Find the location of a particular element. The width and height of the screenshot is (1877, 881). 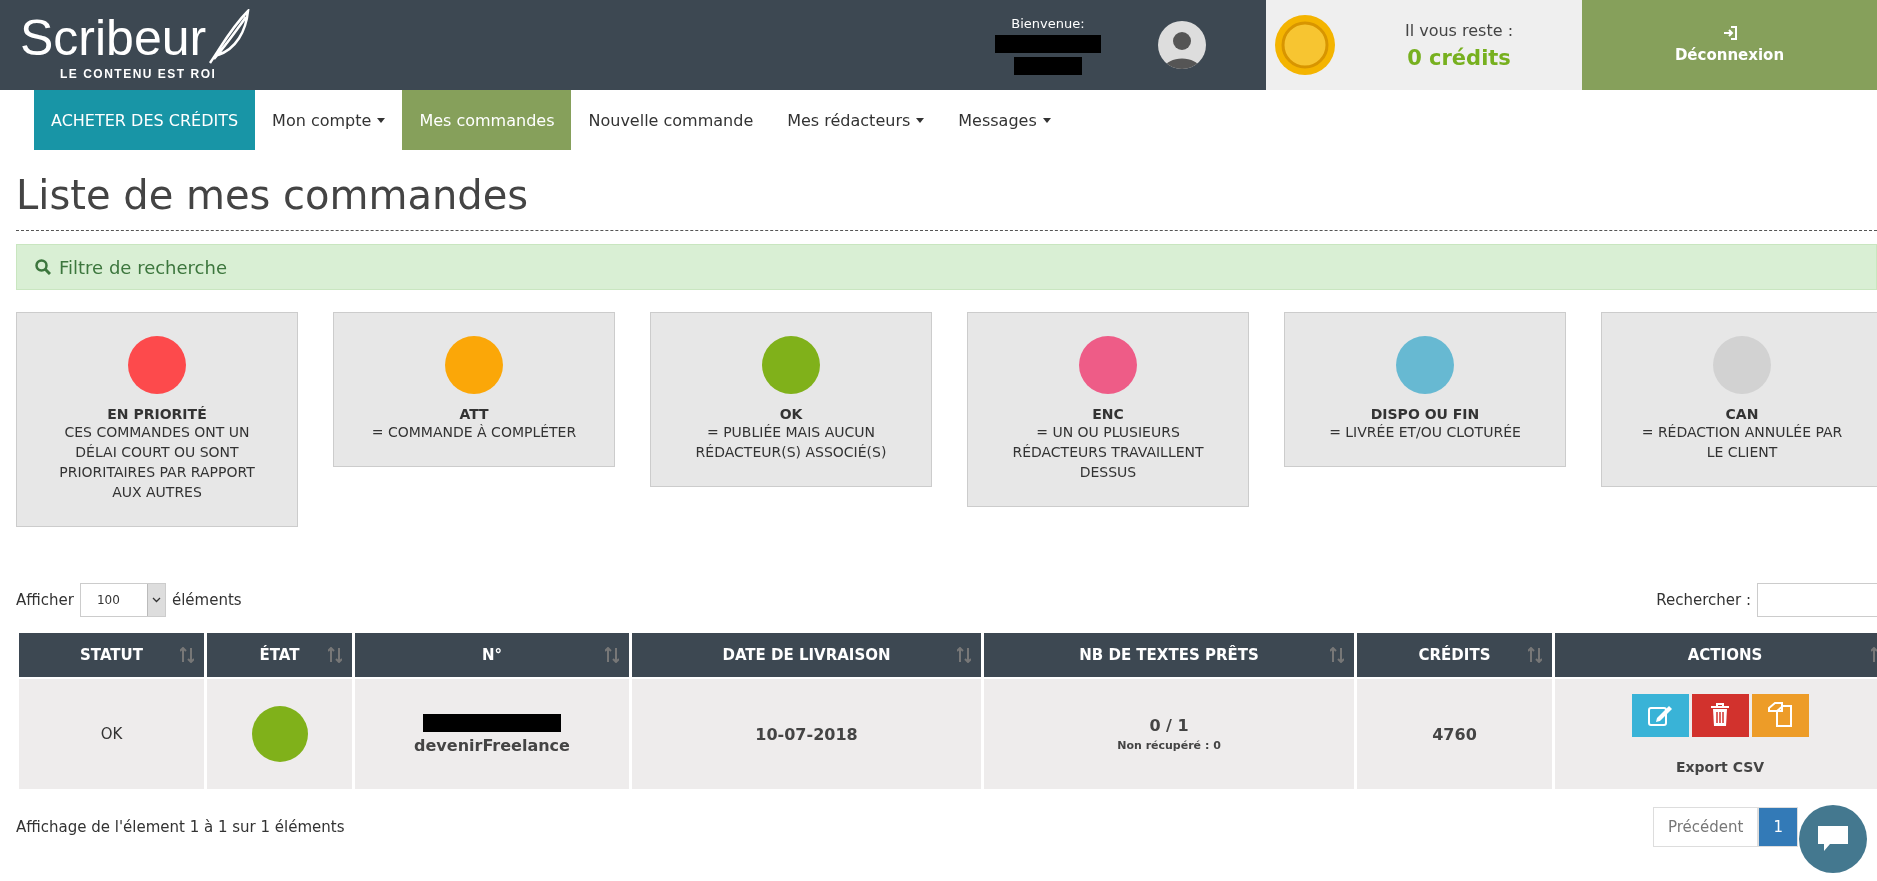

search-icon is located at coordinates (43, 267).